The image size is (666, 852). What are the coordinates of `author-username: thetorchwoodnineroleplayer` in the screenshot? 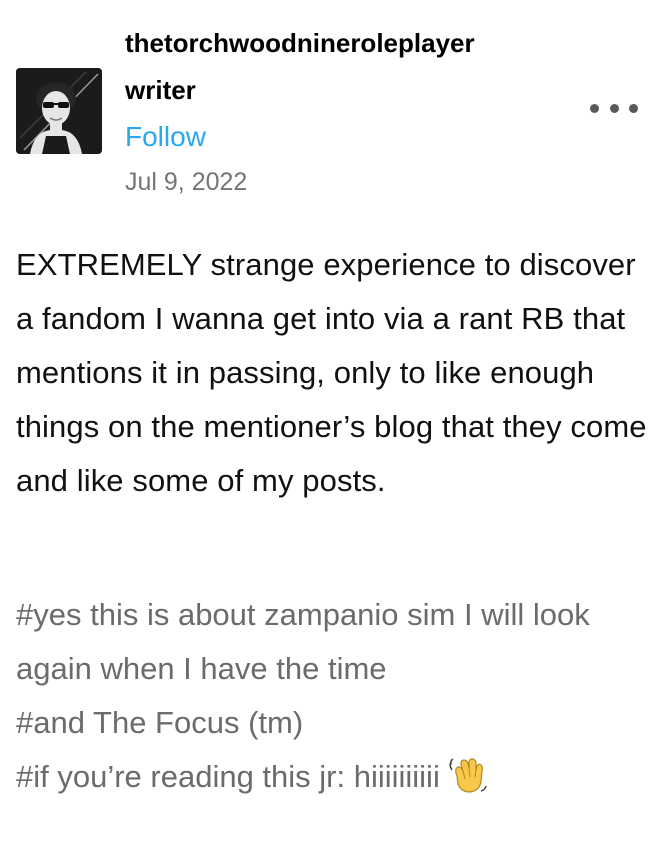 It's located at (300, 43).